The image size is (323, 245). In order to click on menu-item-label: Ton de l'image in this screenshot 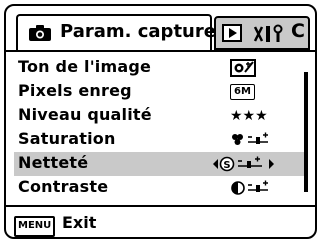, I will do `click(85, 66)`.